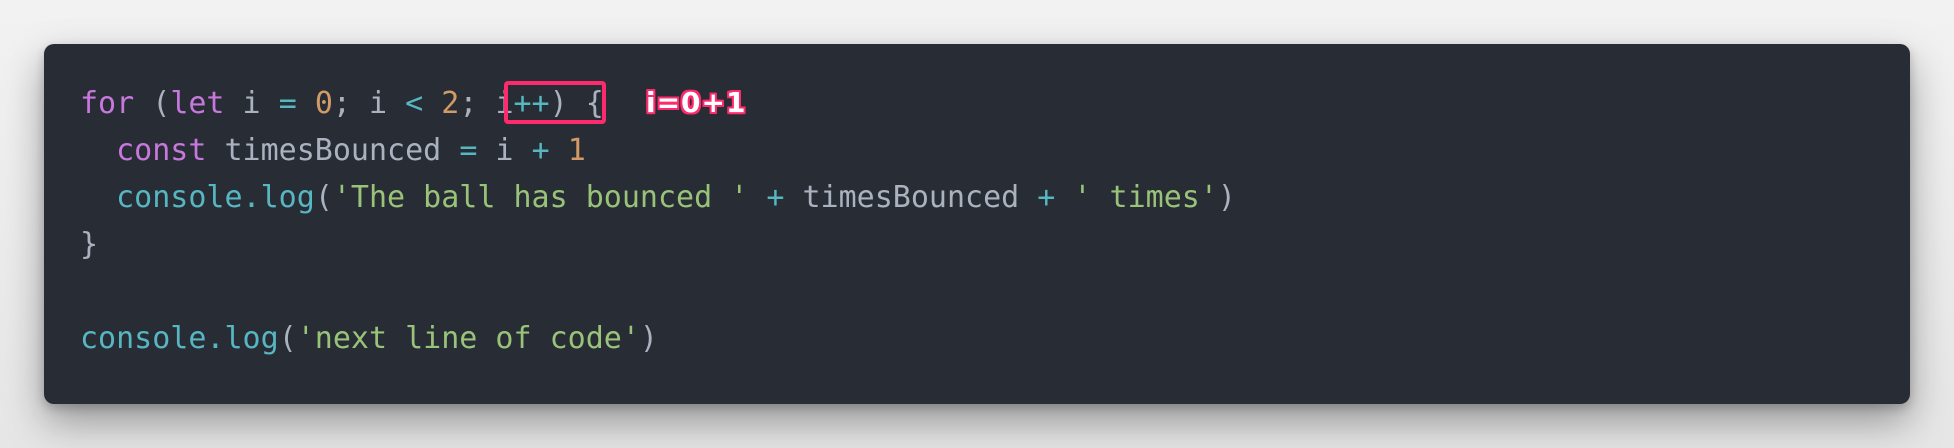  I want to click on code-line-5-empty, so click(995, 291).